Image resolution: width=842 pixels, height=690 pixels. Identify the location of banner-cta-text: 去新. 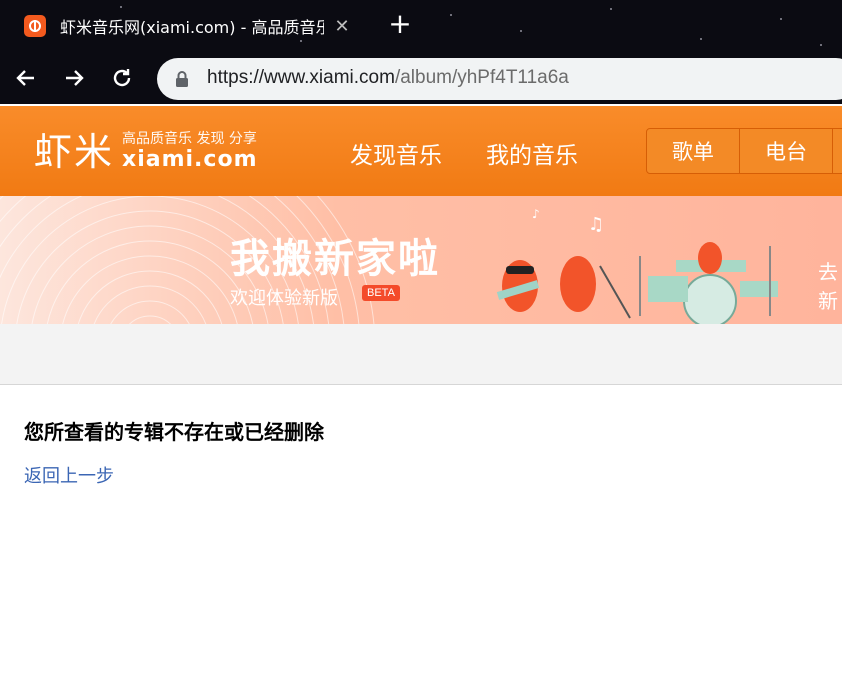
(830, 285).